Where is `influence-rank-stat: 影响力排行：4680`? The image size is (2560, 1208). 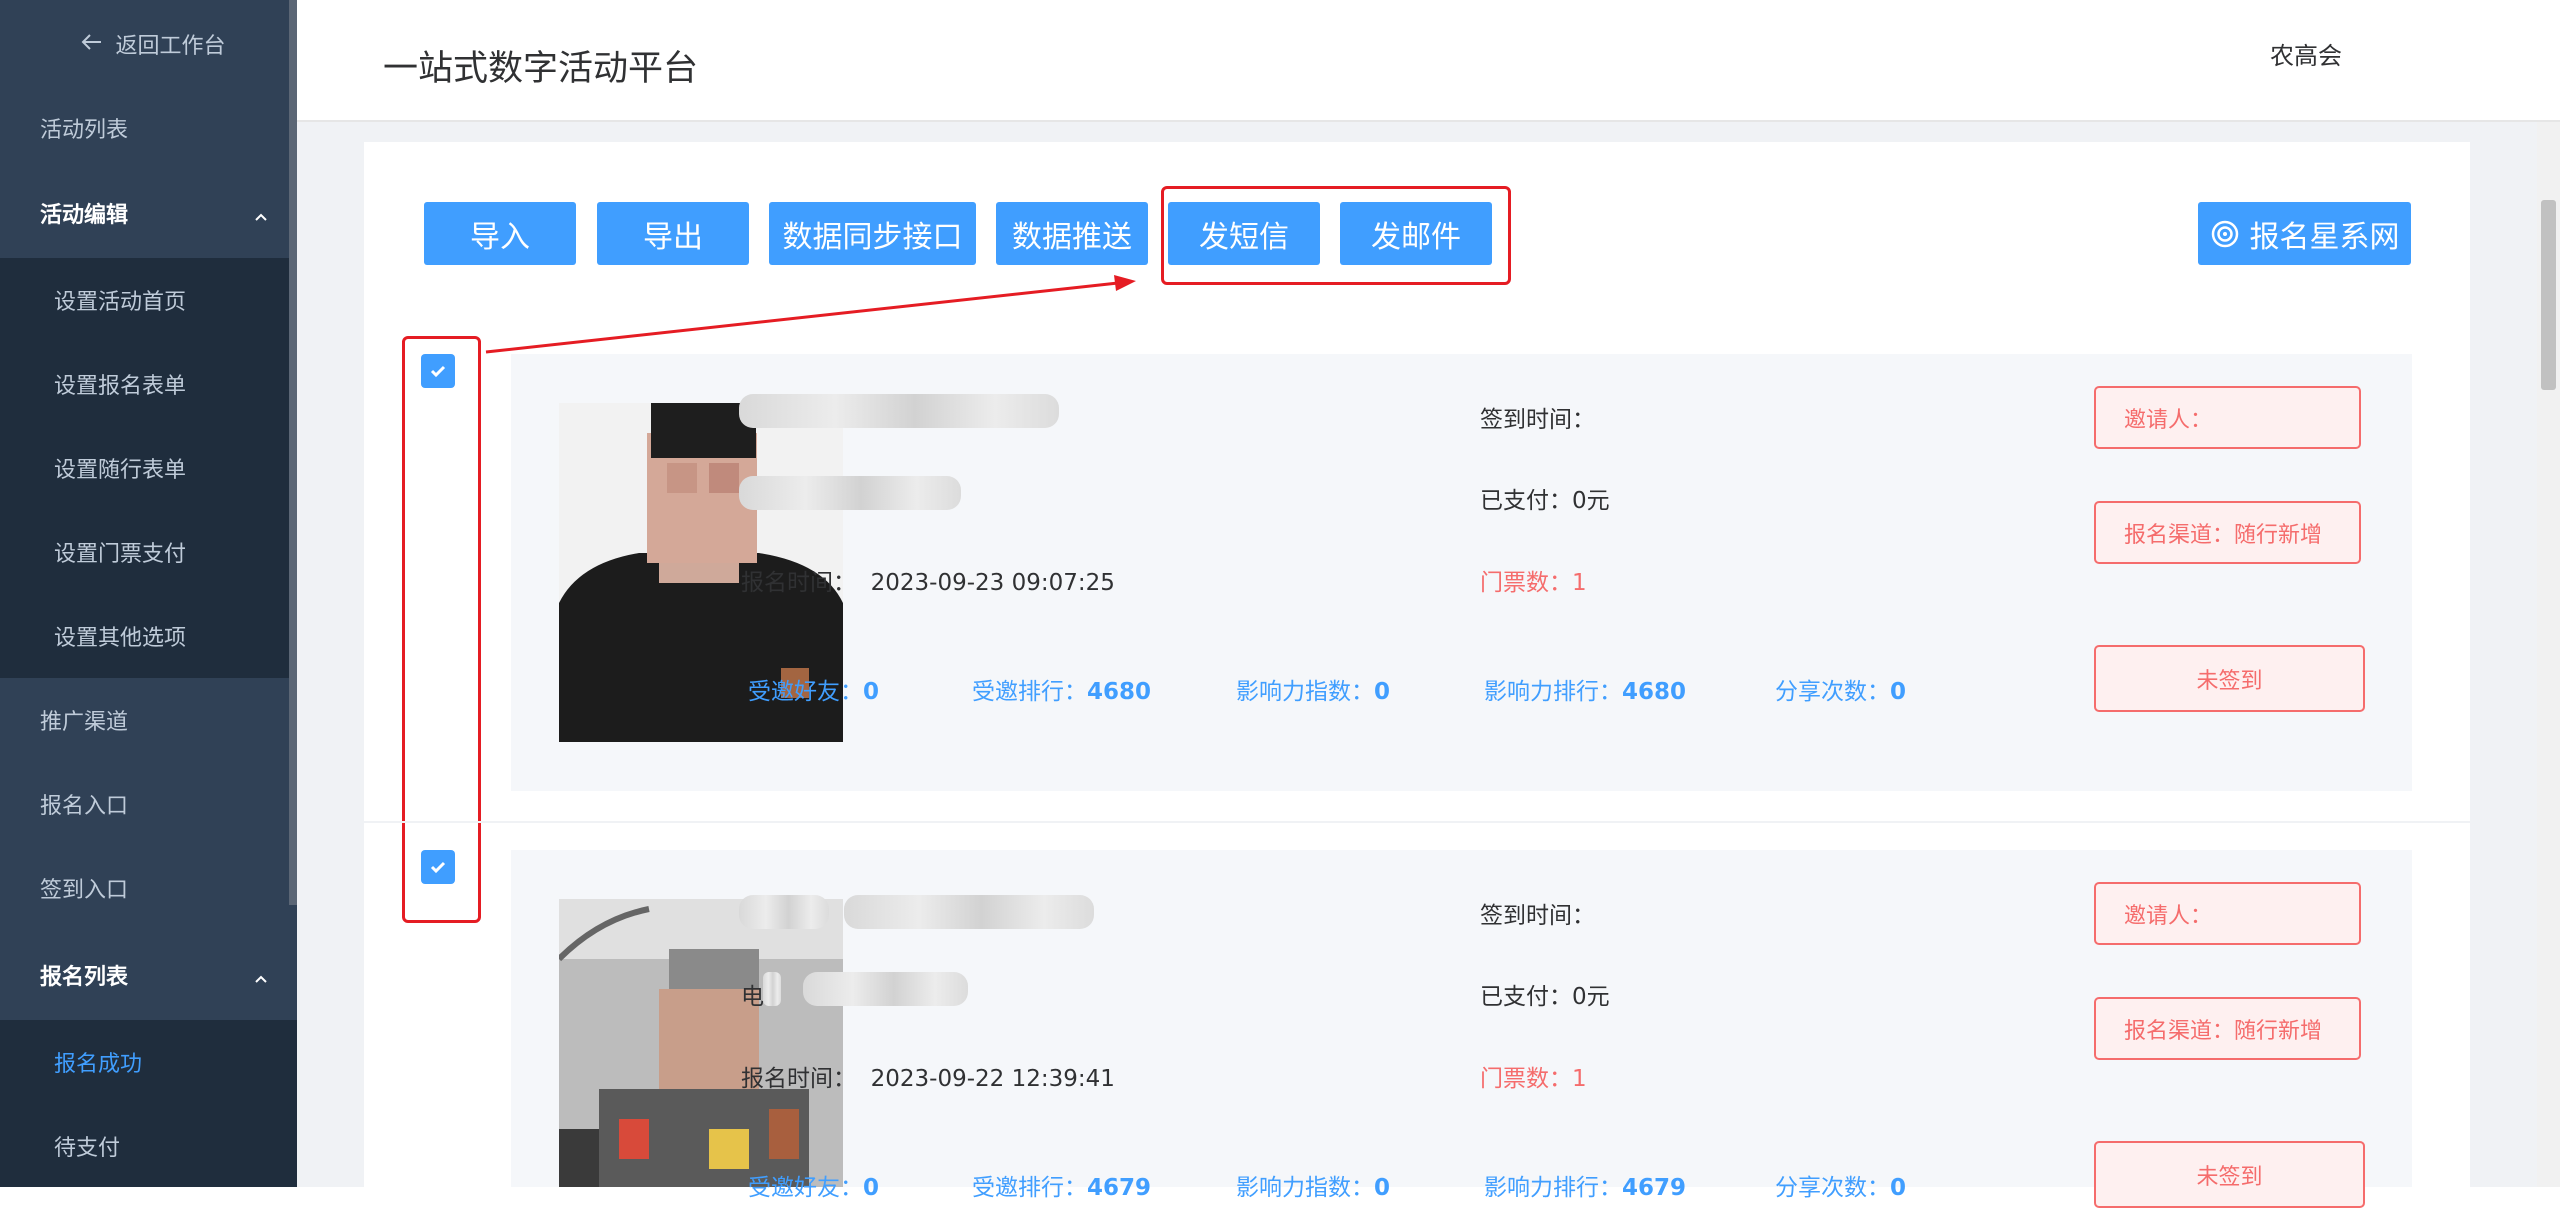 influence-rank-stat: 影响力排行：4680 is located at coordinates (1585, 692).